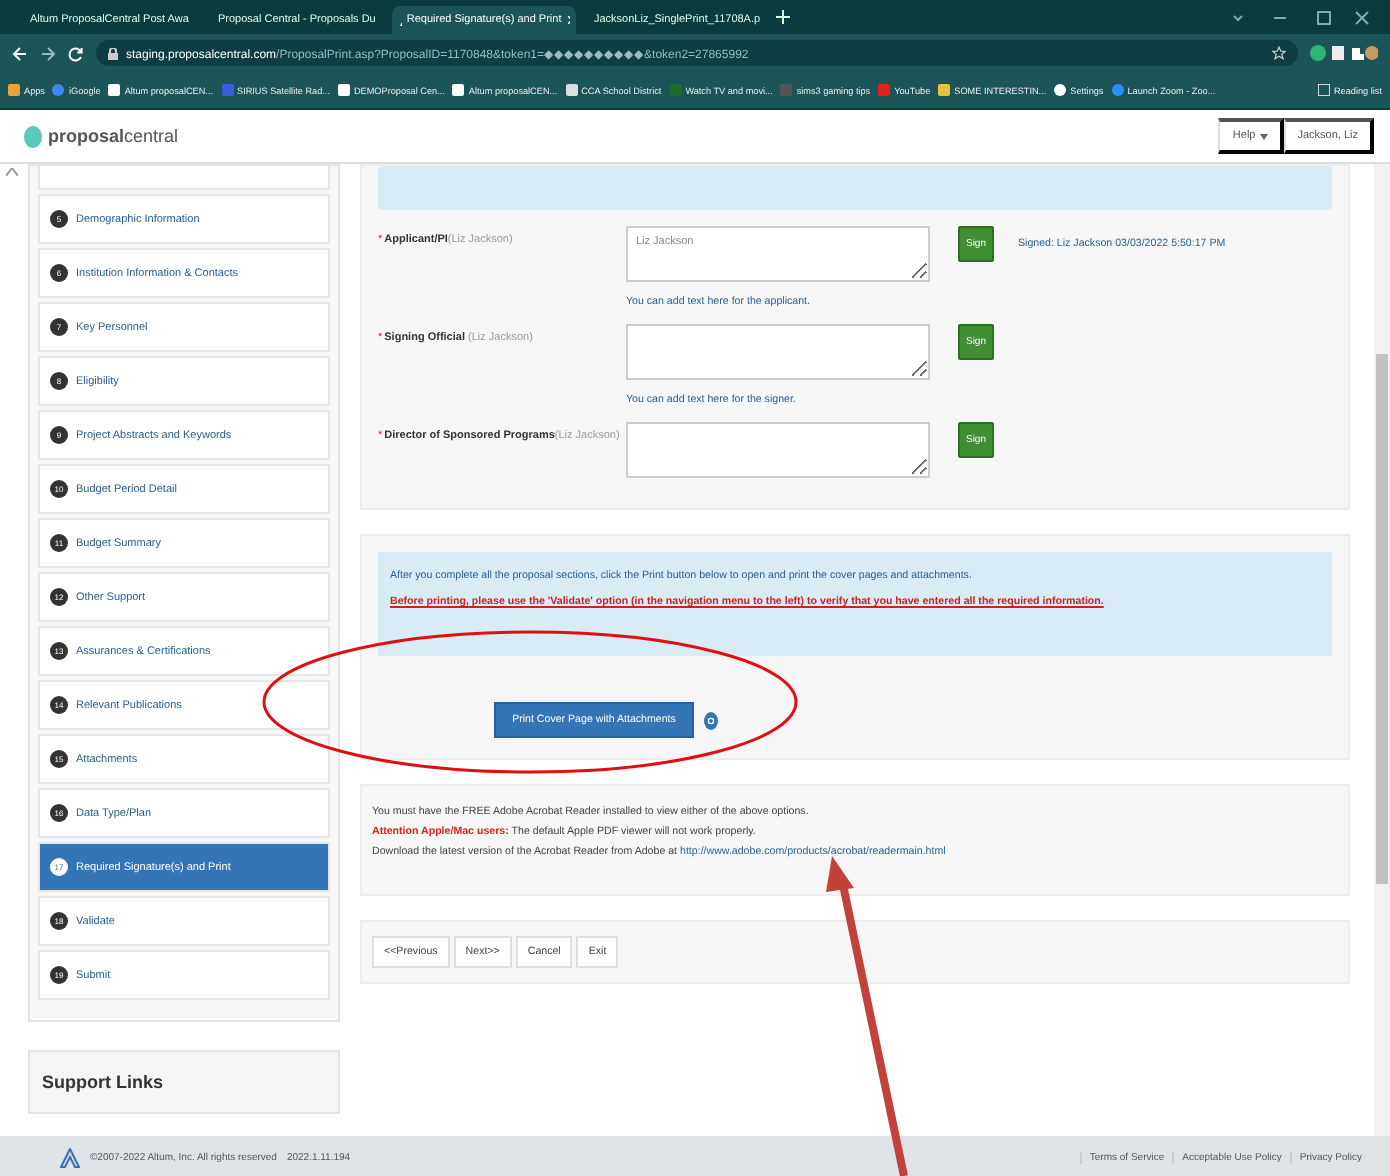 The image size is (1390, 1176). I want to click on caret-icon, so click(1263, 136).